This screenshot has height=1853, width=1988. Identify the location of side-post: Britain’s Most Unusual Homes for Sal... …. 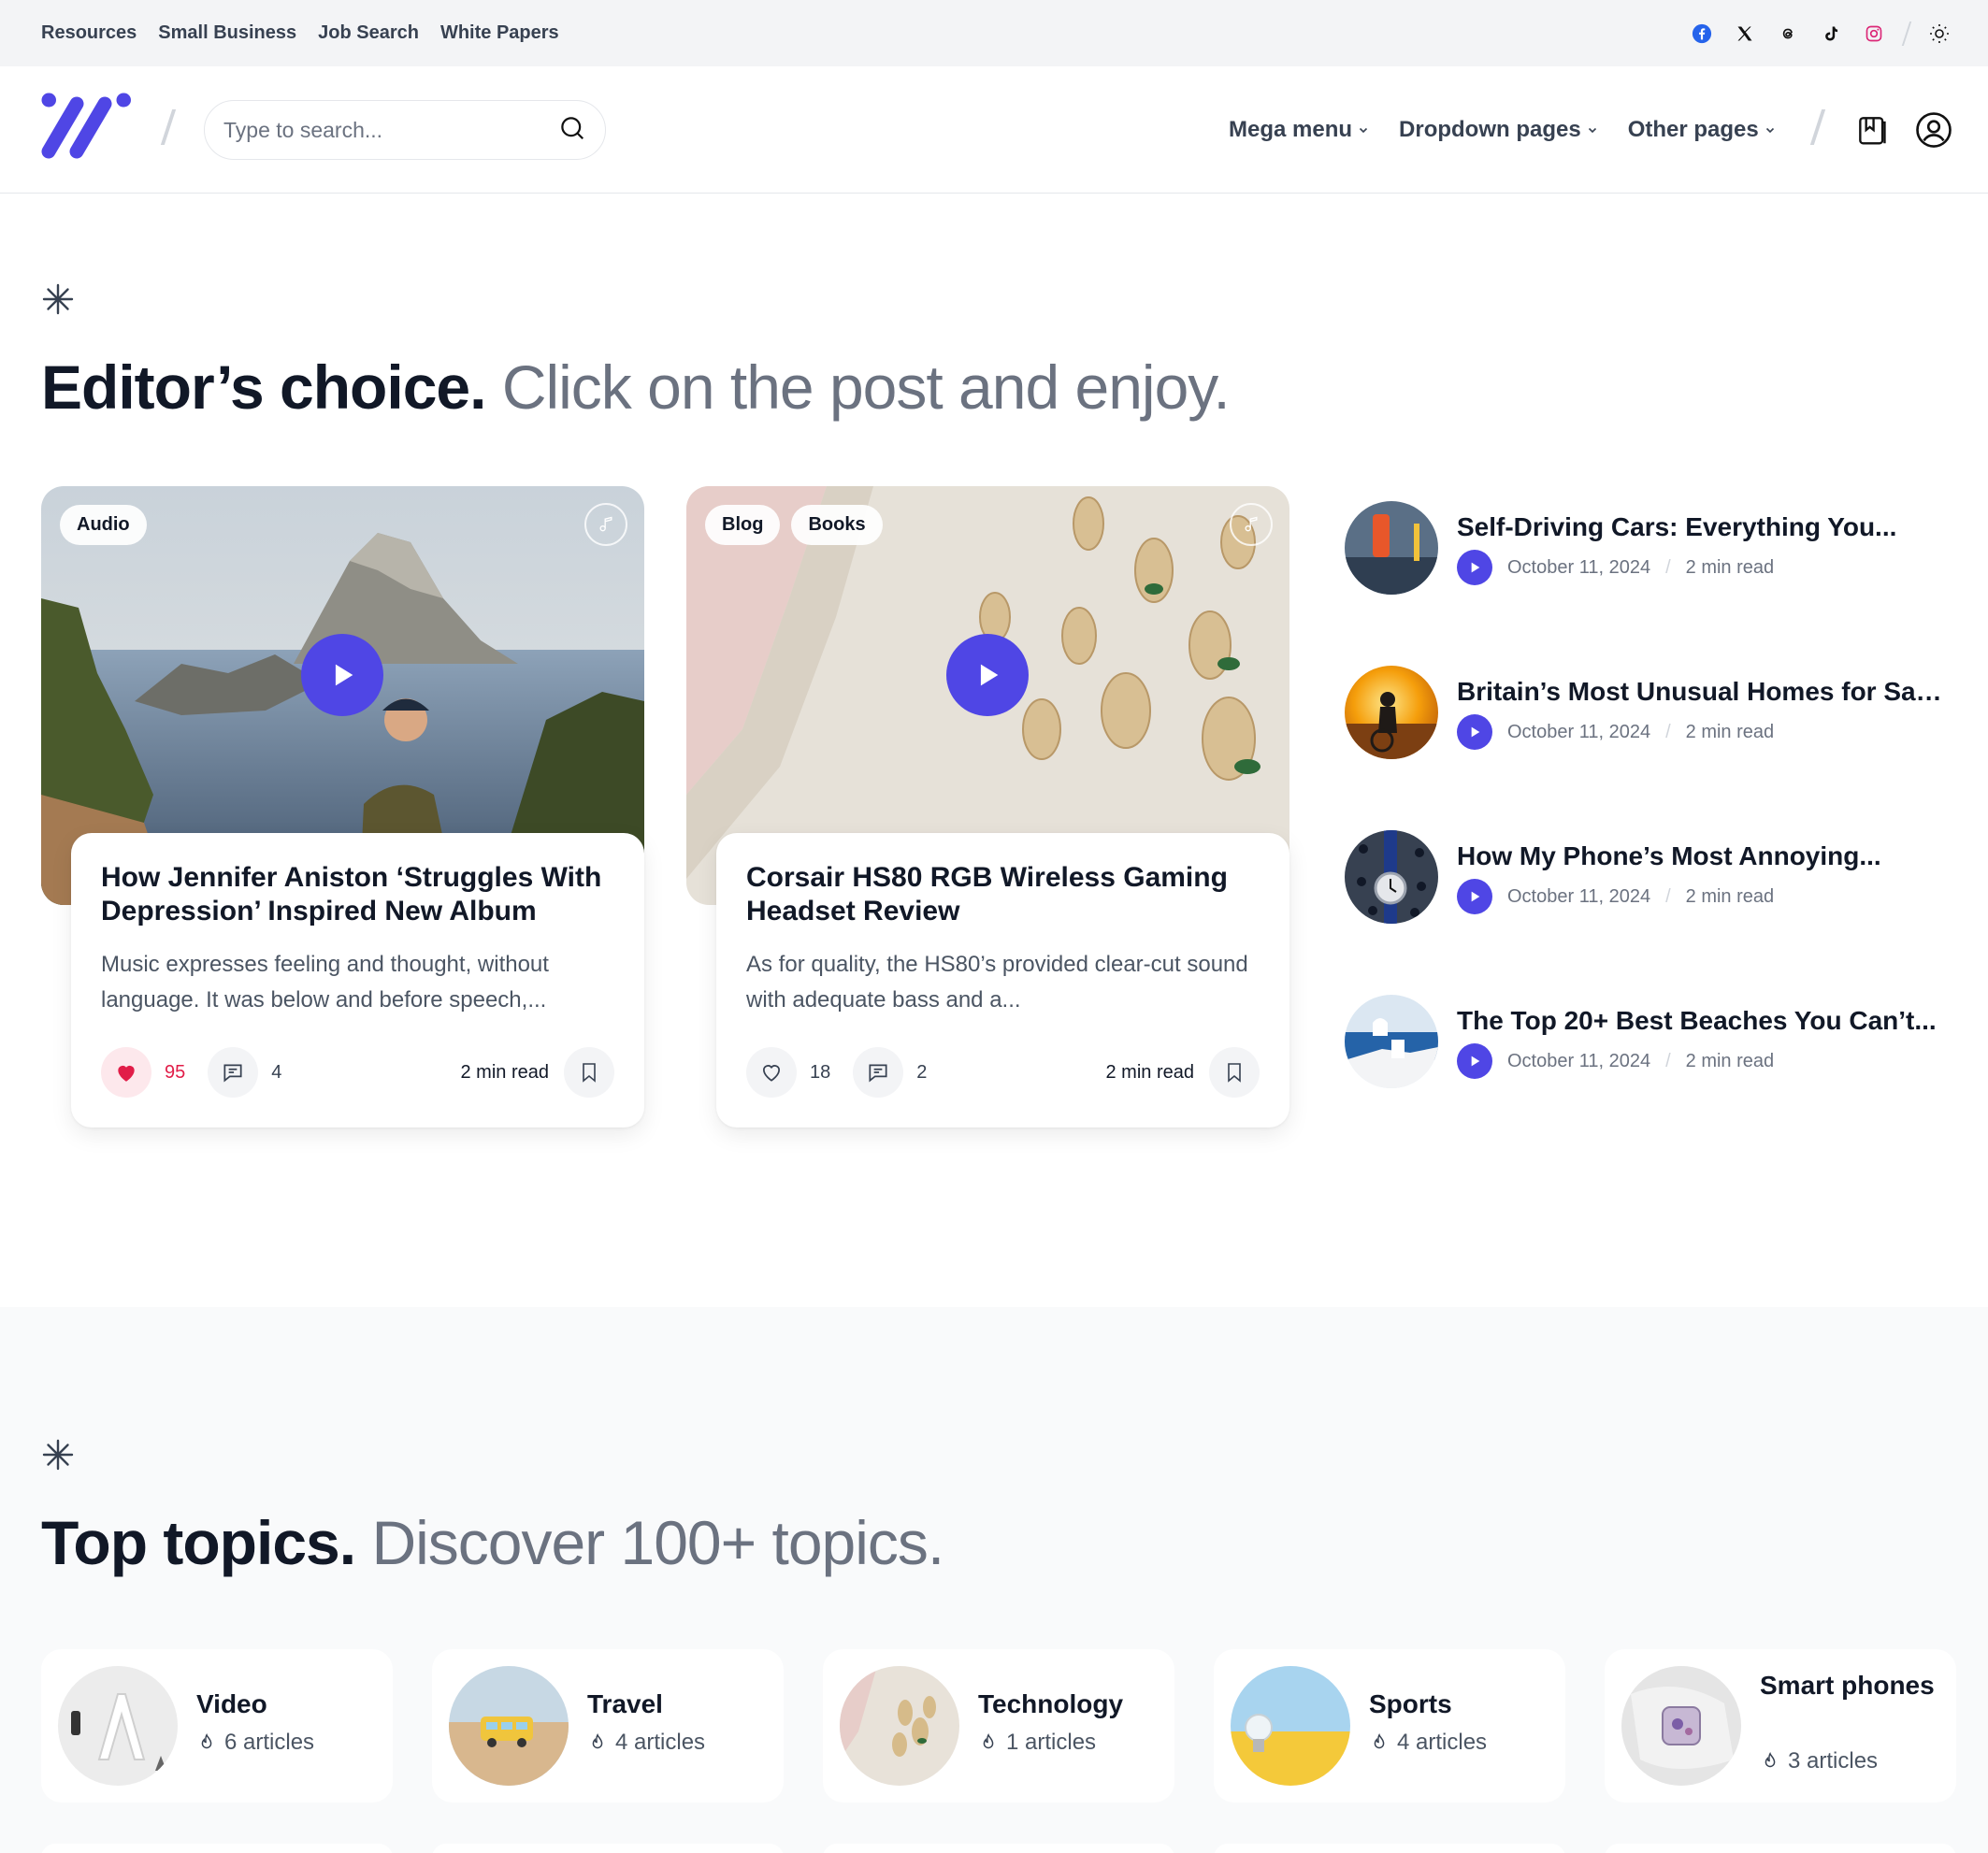
(1644, 713).